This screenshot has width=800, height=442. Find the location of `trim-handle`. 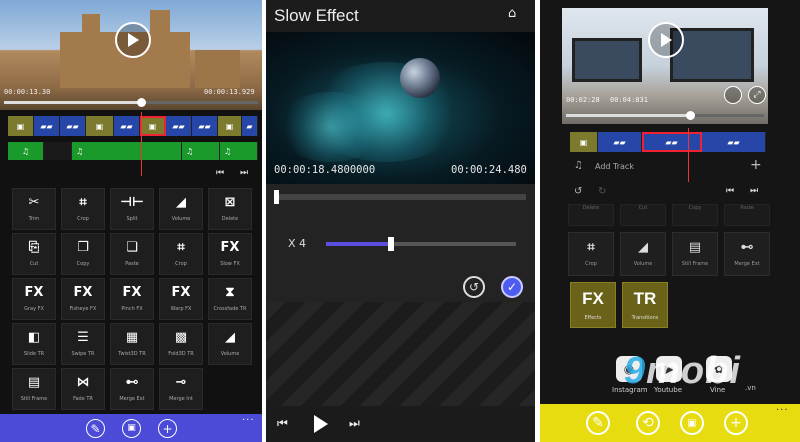

trim-handle is located at coordinates (276, 197).